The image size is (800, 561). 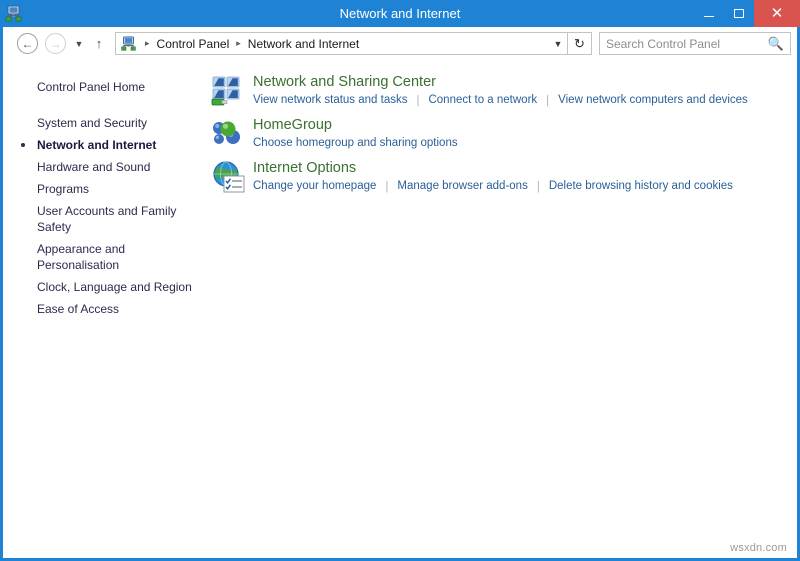 I want to click on back-button: ←, so click(x=27, y=43).